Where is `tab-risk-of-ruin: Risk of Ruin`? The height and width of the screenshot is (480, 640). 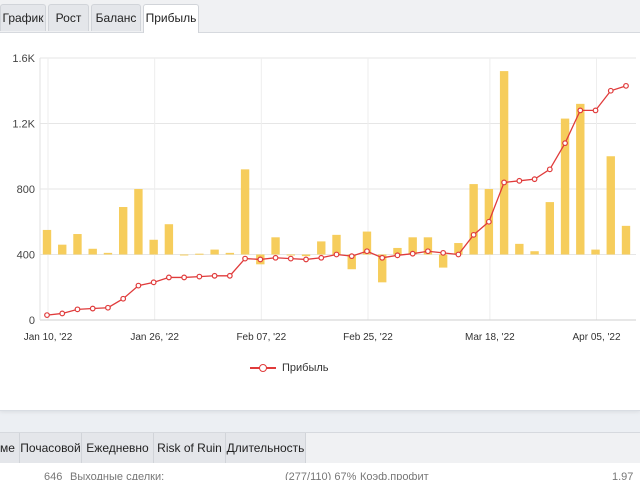
tab-risk-of-ruin: Risk of Ruin is located at coordinates (190, 448).